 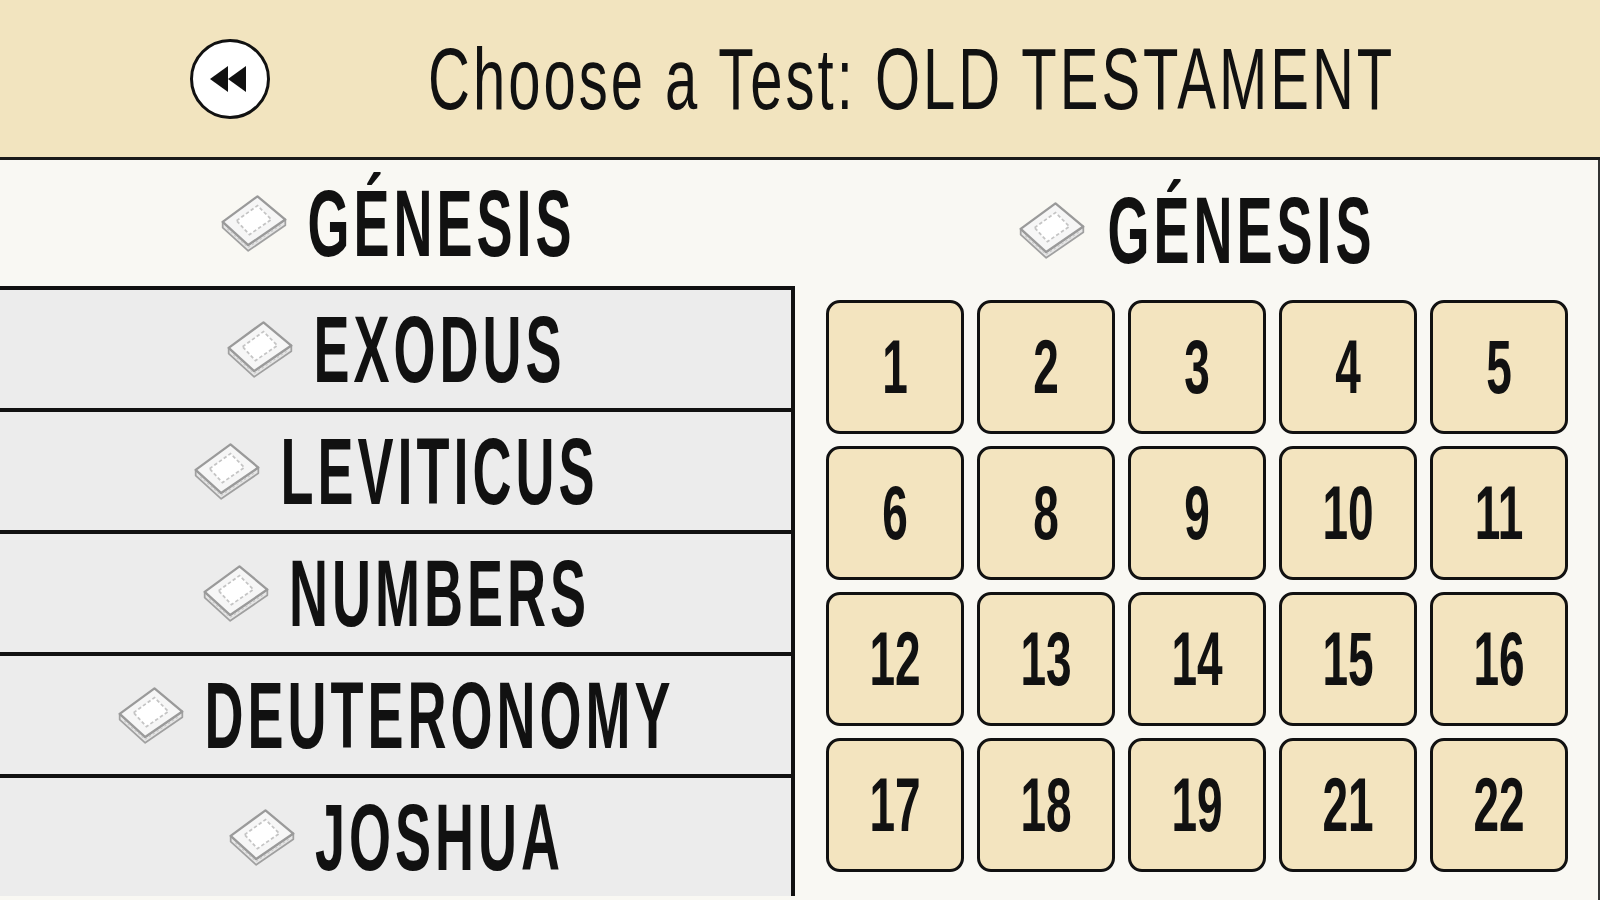 I want to click on chapter-button: 4, so click(x=1348, y=367).